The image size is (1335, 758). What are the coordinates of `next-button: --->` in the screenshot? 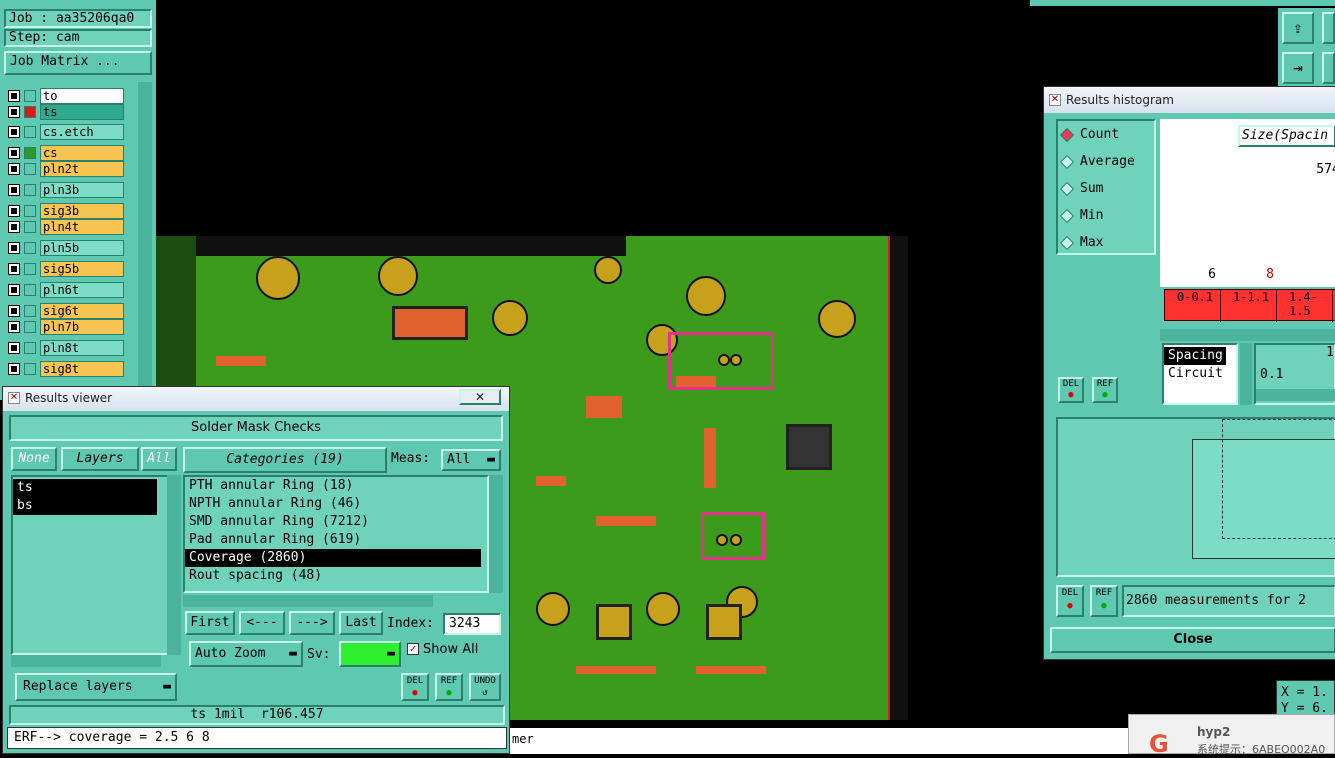 It's located at (312, 623).